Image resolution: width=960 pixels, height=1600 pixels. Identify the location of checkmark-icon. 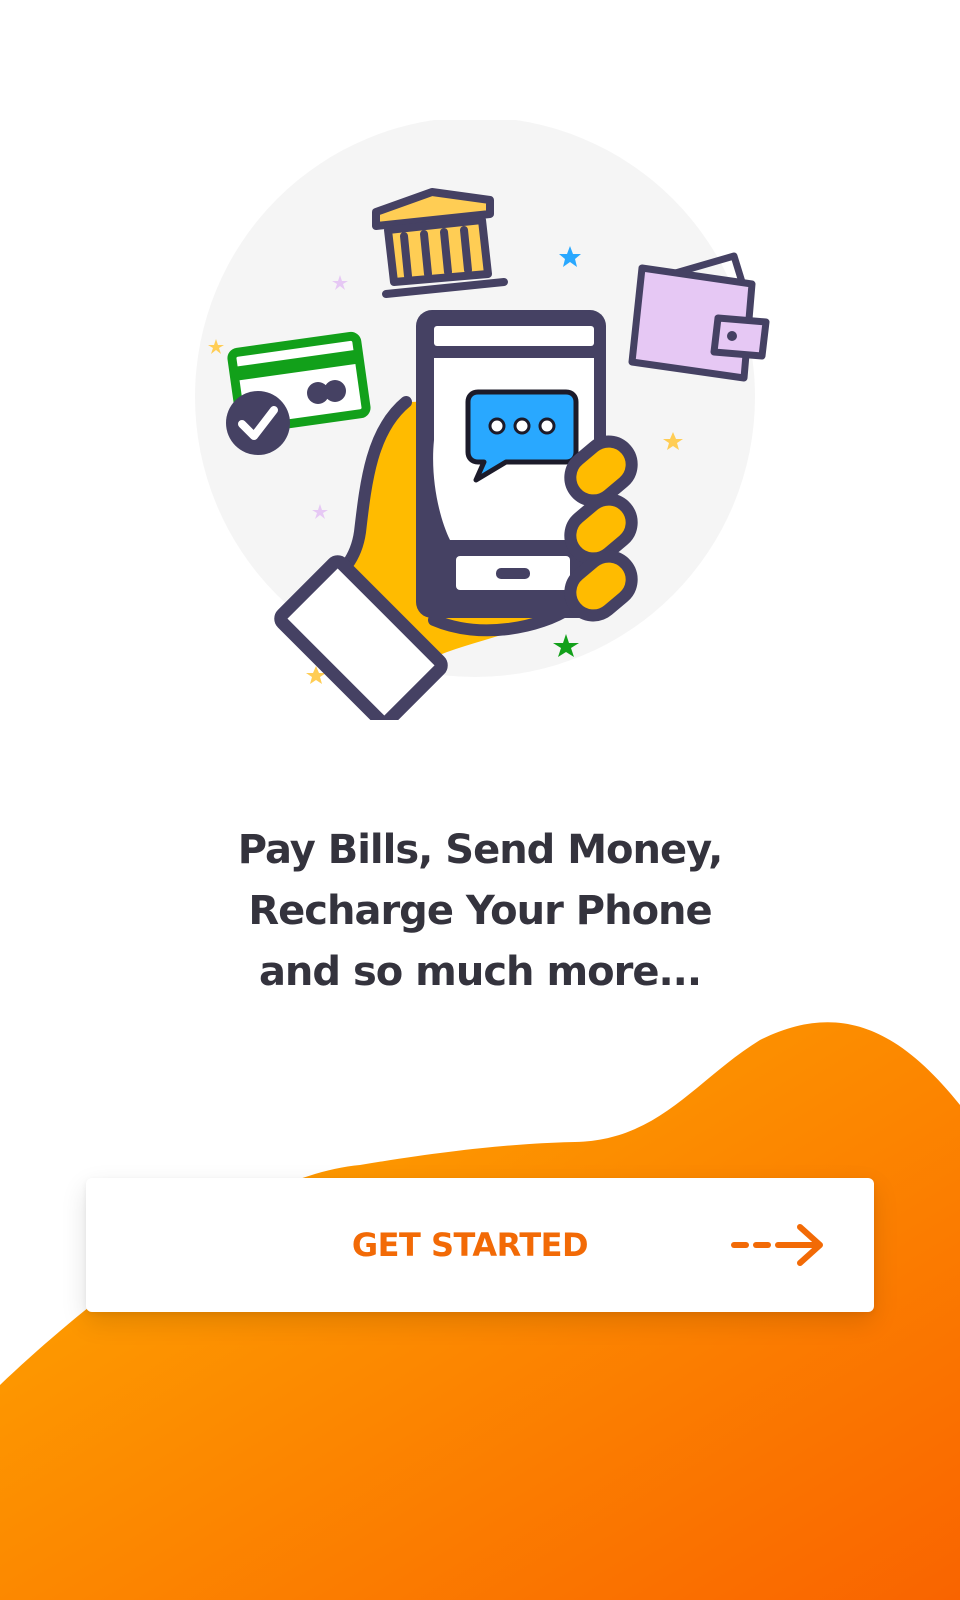
(258, 423).